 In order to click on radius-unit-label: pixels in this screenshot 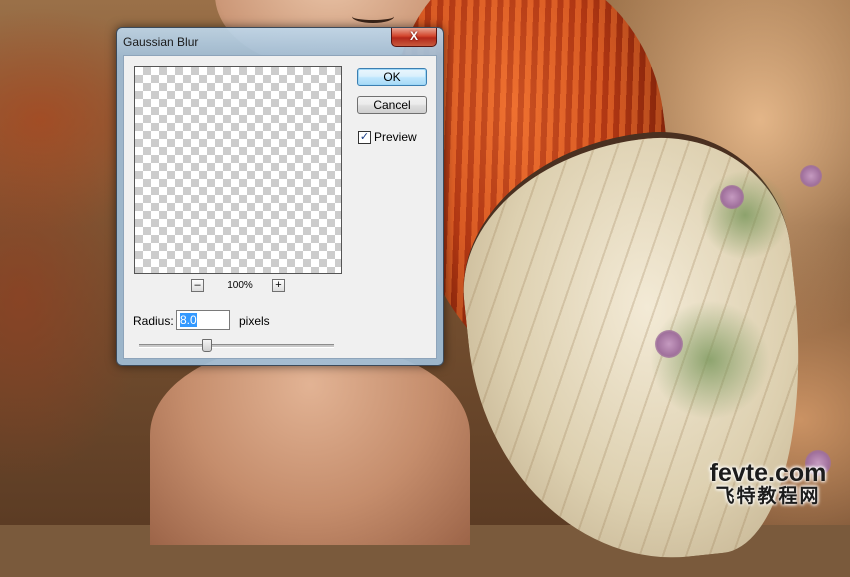, I will do `click(254, 321)`.